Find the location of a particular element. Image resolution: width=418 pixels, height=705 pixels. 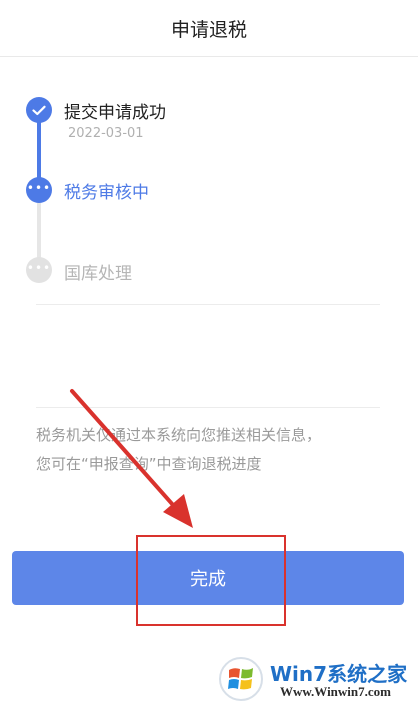

watermark-url: Www.Winwin7.com is located at coordinates (335, 691).